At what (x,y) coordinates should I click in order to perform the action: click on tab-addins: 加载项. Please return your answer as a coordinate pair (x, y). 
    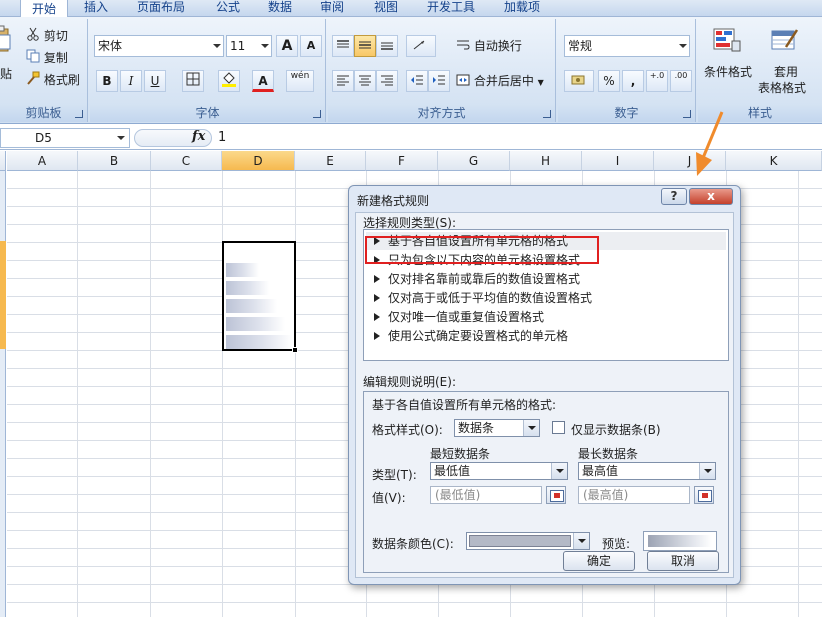
    Looking at the image, I should click on (522, 8).